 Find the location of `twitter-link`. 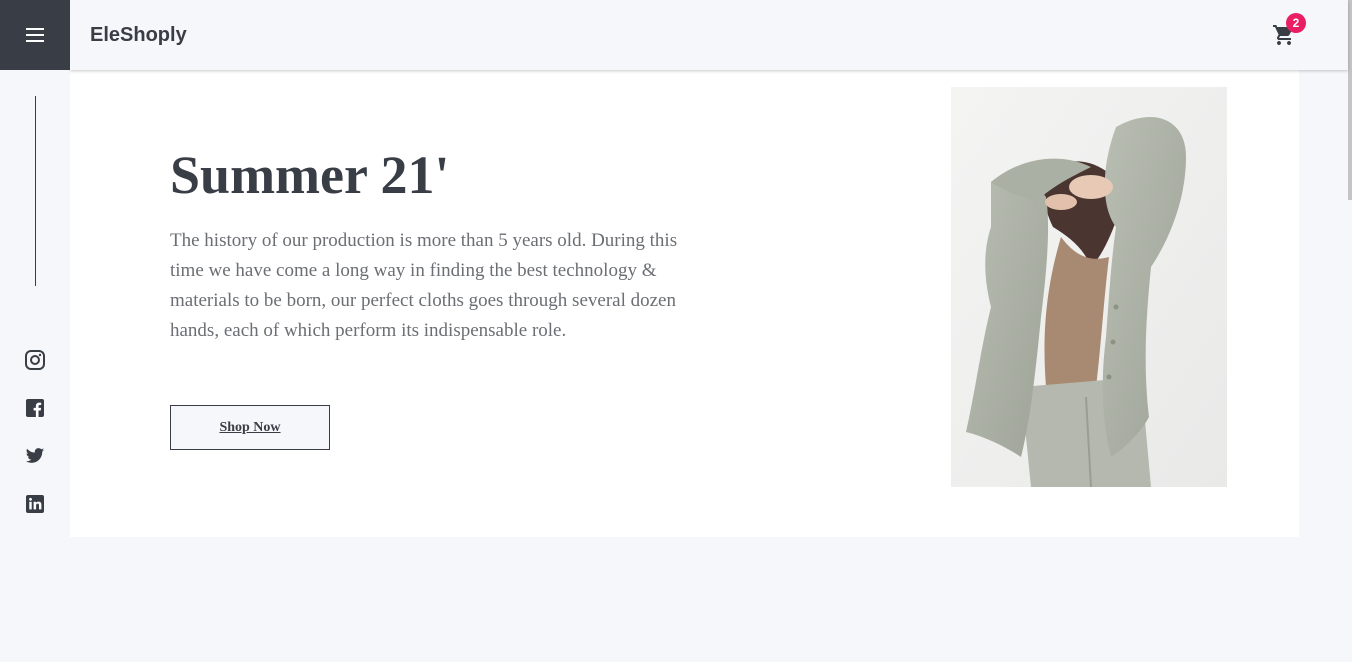

twitter-link is located at coordinates (35, 456).